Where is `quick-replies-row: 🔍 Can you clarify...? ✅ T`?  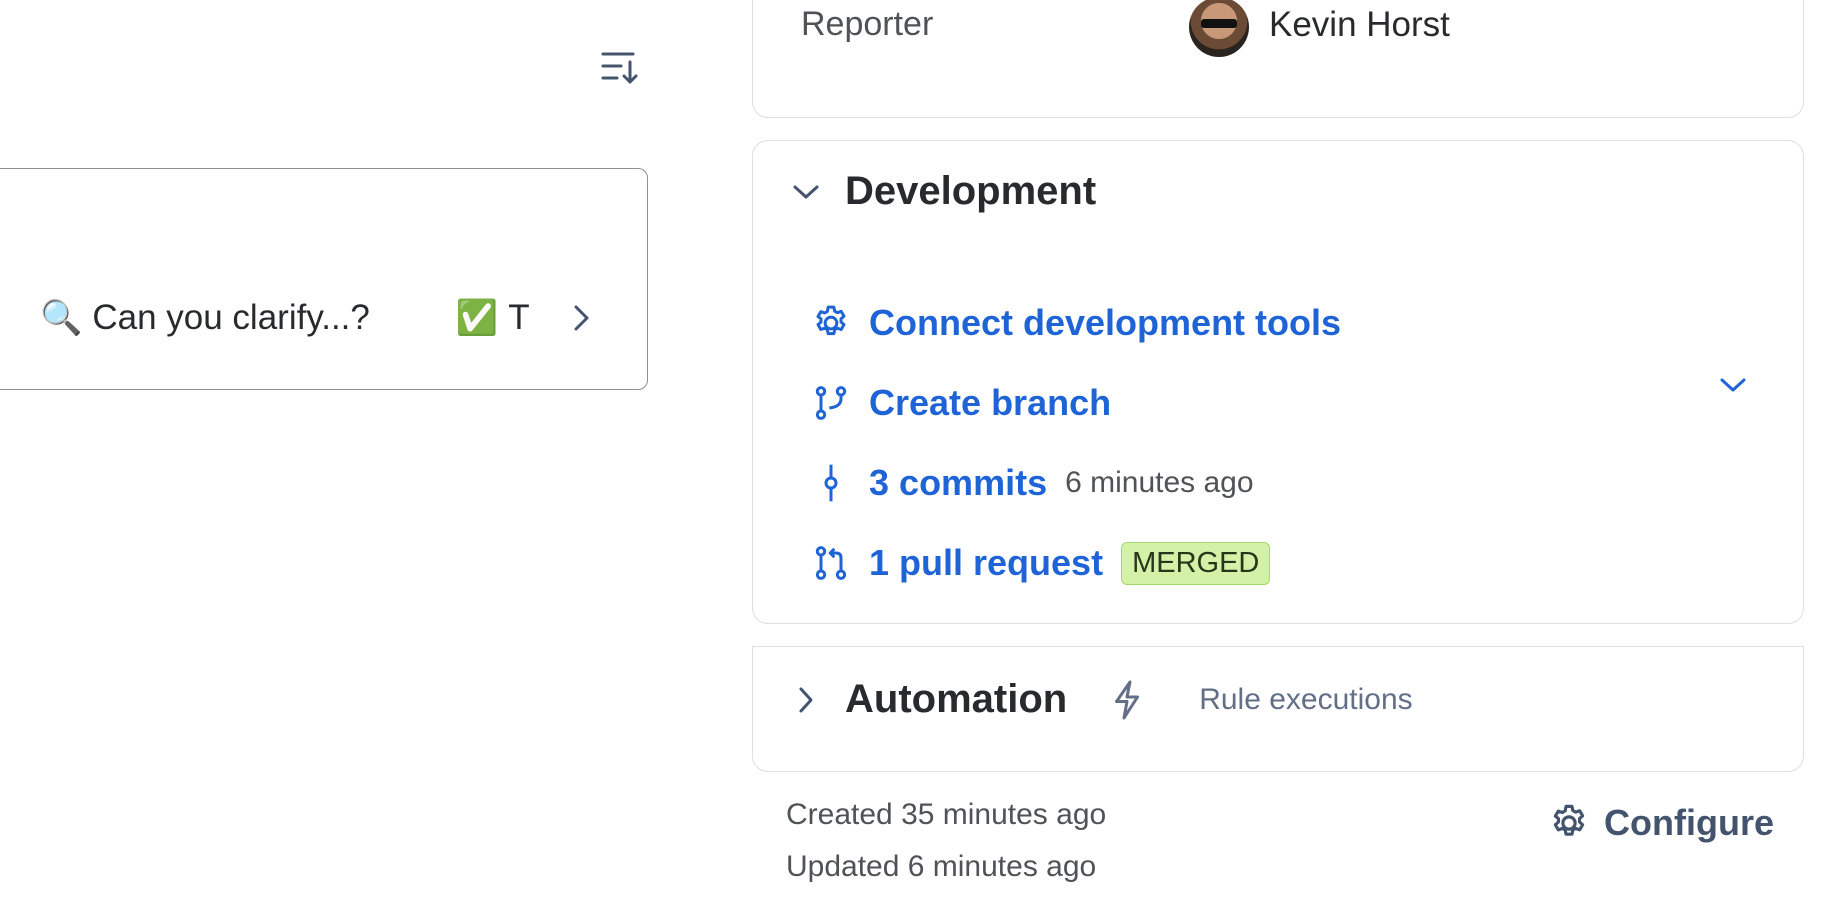
quick-replies-row: 🔍 Can you clarify...? ✅ T is located at coordinates (285, 318).